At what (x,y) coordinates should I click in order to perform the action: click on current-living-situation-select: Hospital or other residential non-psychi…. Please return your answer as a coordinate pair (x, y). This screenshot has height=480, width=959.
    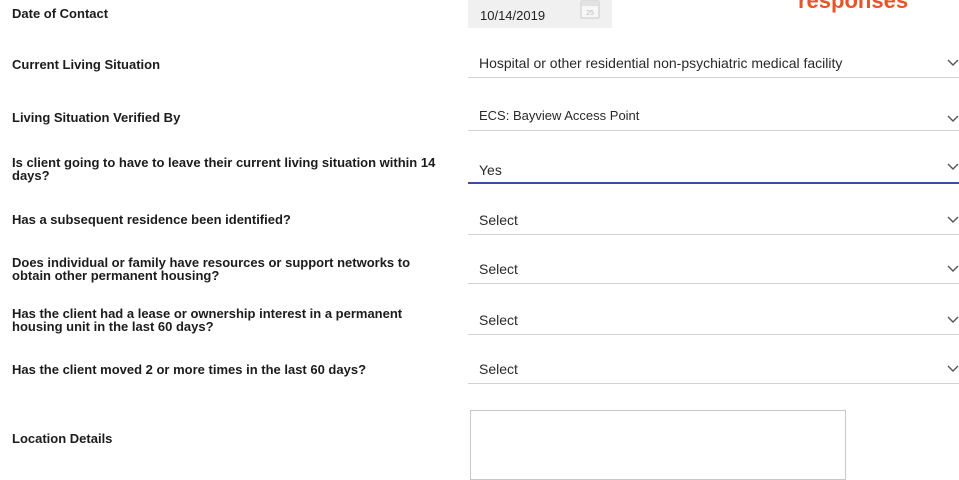
    Looking at the image, I should click on (713, 64).